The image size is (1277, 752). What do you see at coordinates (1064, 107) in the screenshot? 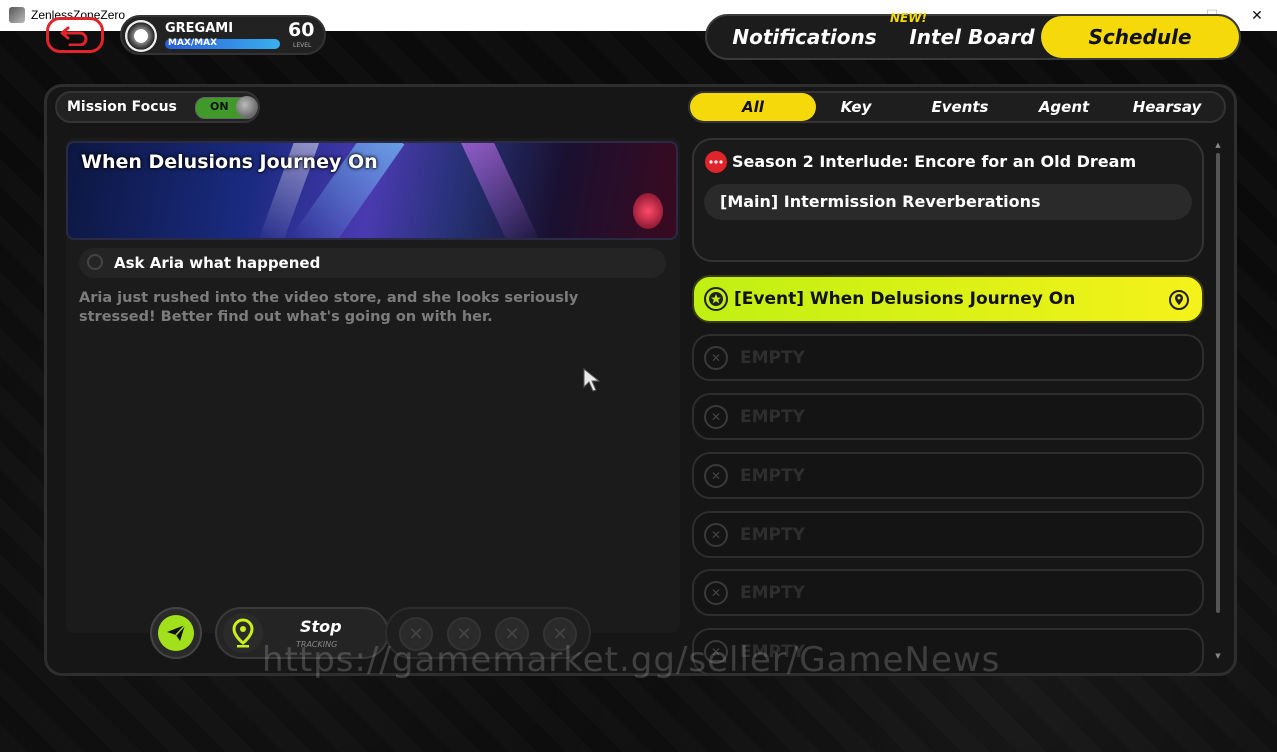
I see `filter-agent: Agent` at bounding box center [1064, 107].